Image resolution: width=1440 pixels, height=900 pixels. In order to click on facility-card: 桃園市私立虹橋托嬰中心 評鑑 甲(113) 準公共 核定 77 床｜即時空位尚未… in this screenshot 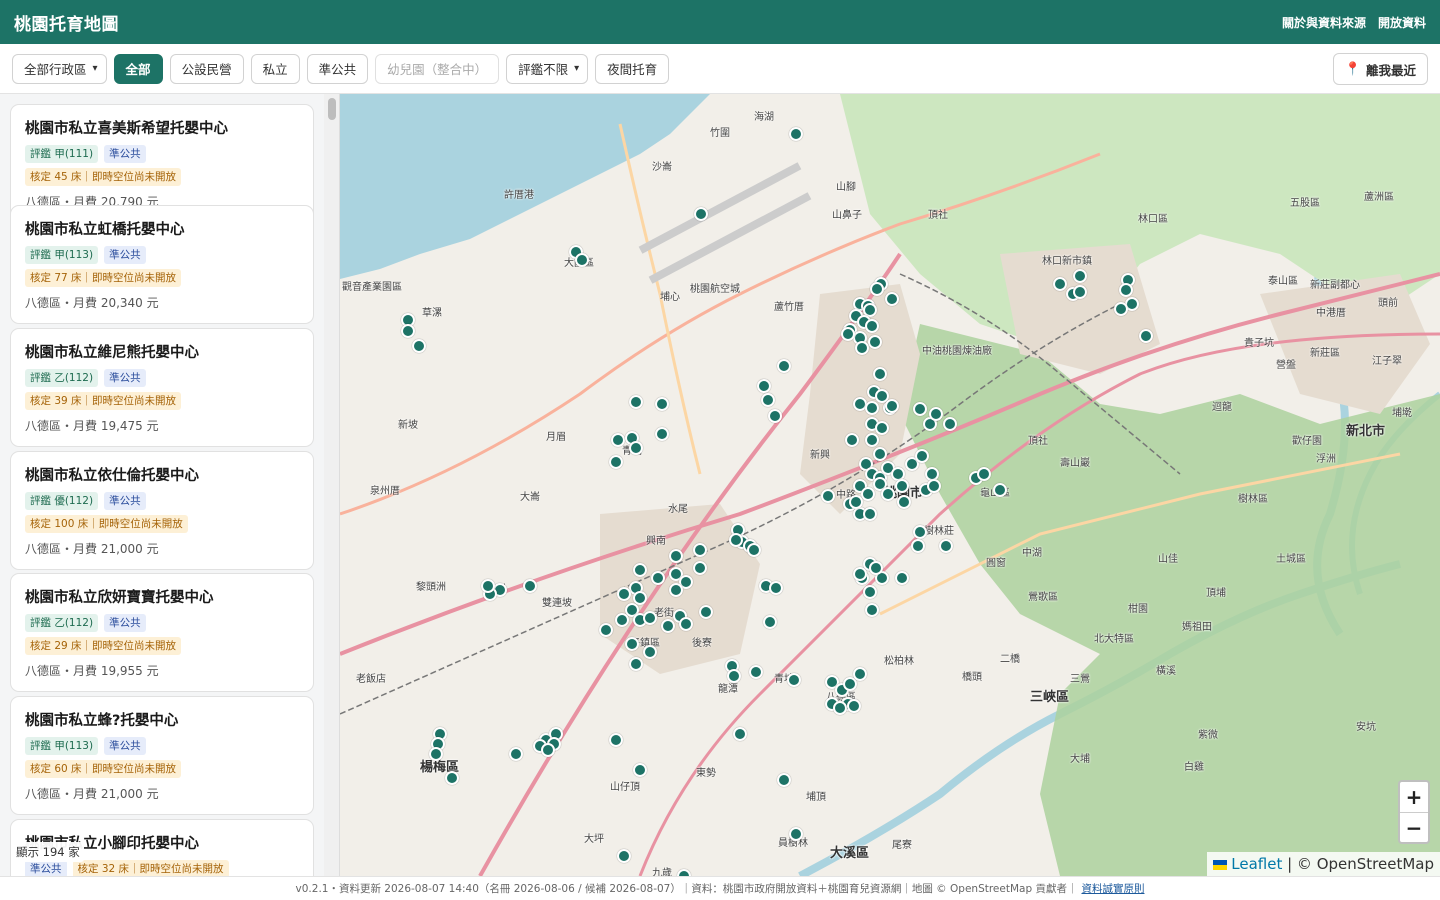, I will do `click(162, 264)`.